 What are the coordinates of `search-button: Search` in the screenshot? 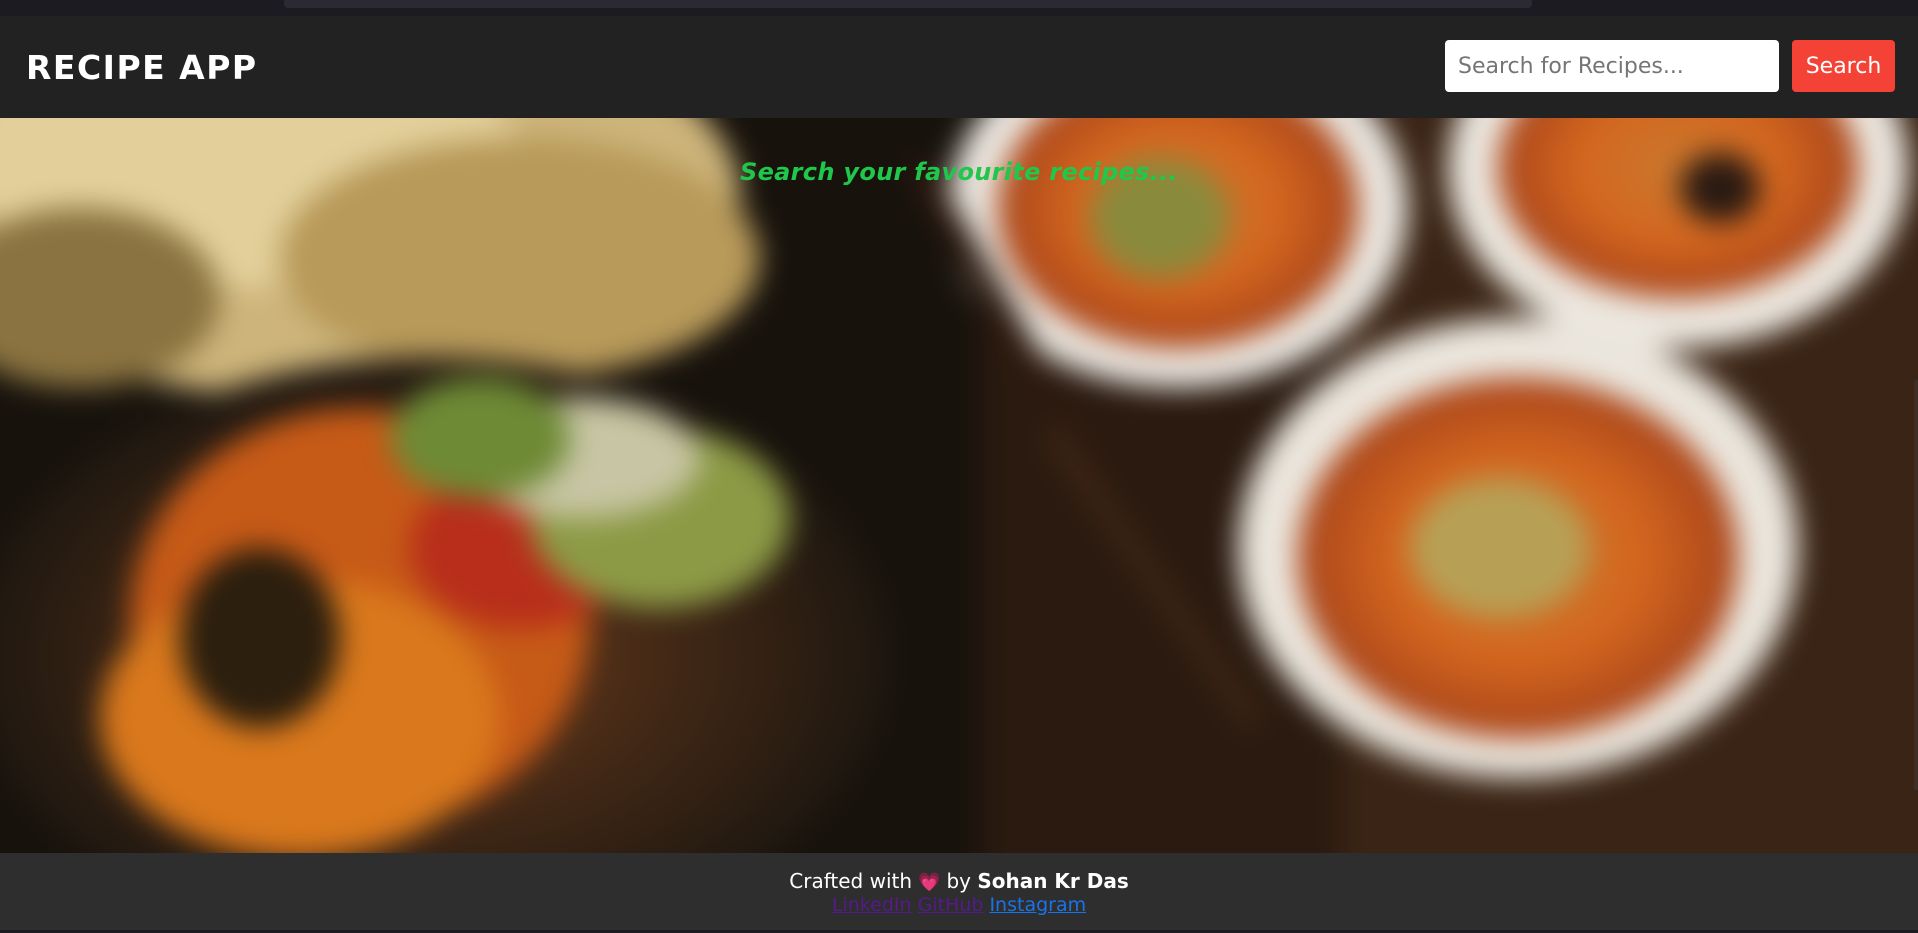 It's located at (1843, 66).